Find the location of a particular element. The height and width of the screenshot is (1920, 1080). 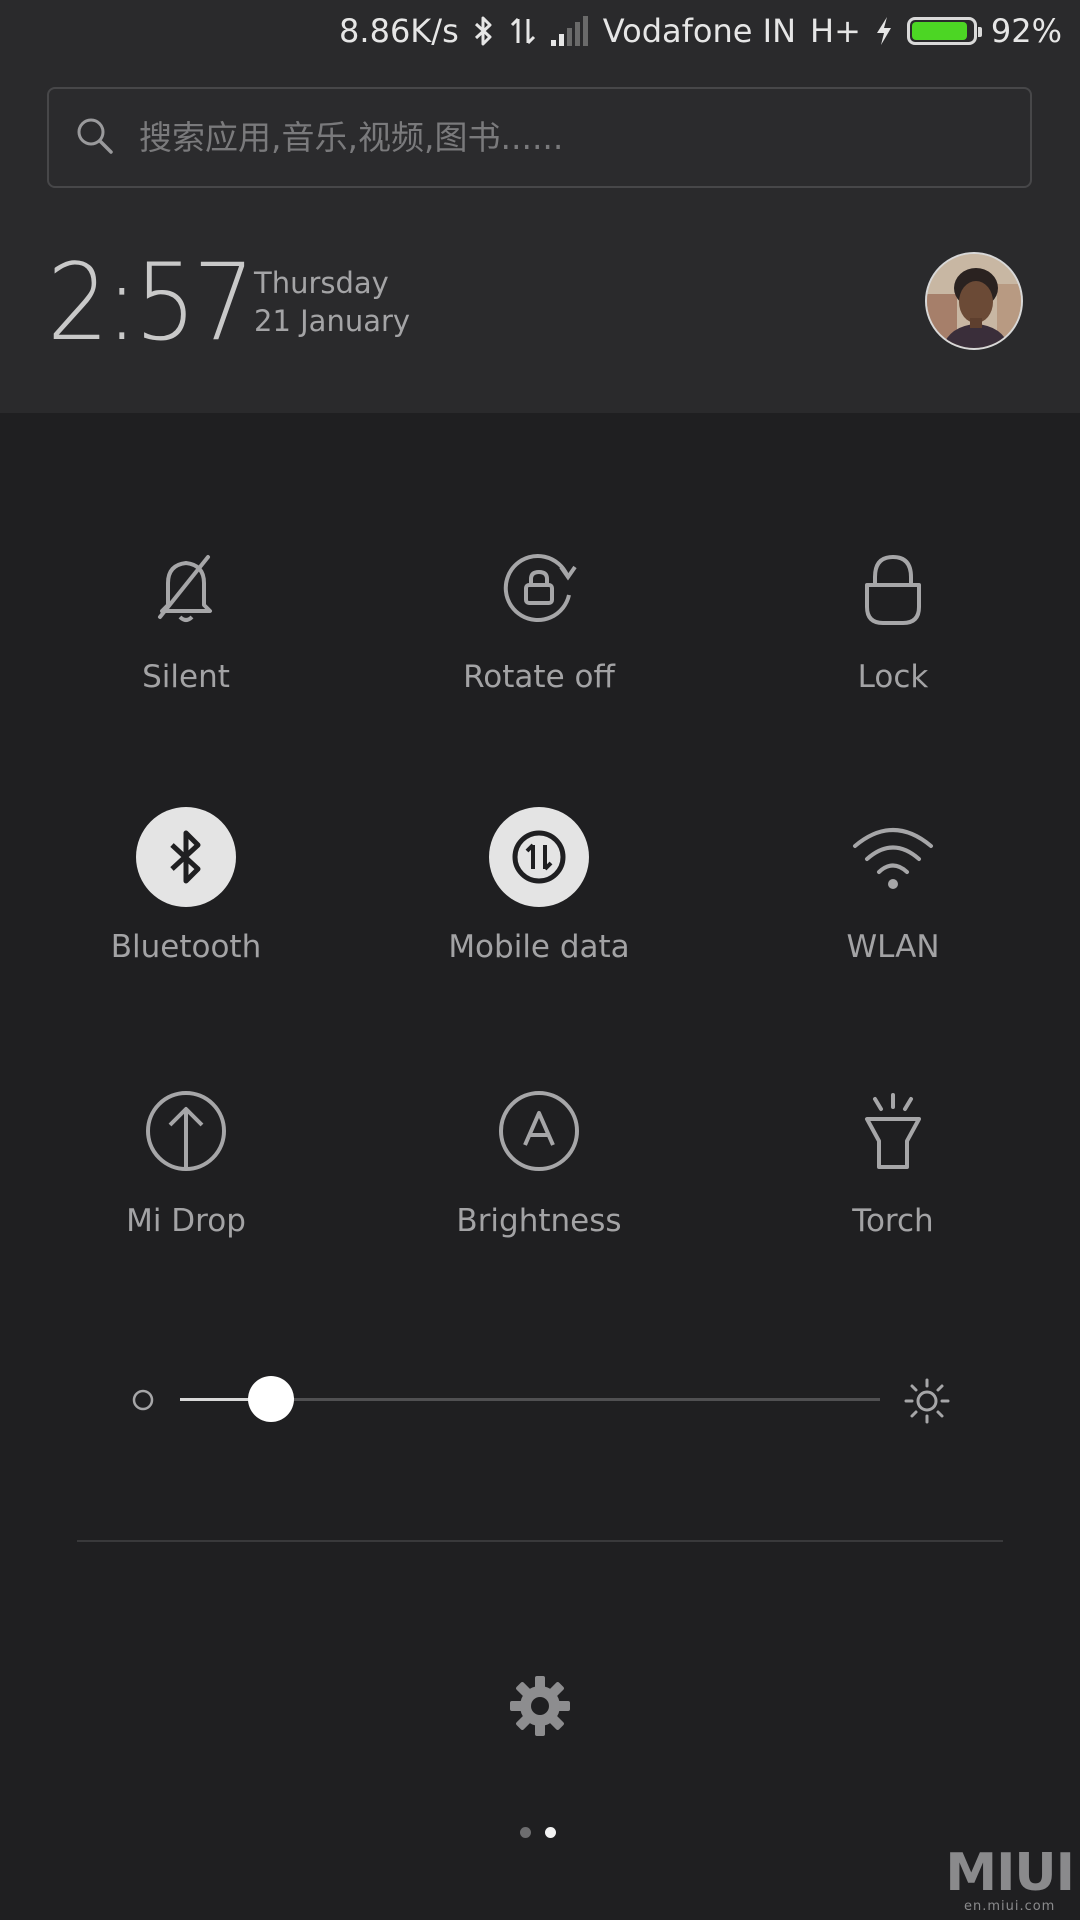

settings-gear-icon is located at coordinates (540, 1706).